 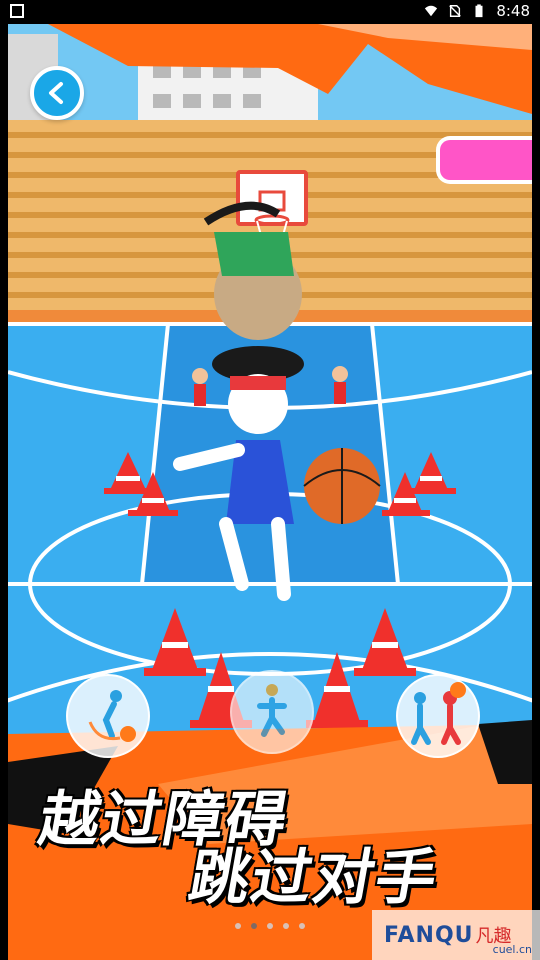 I want to click on dribble-button, so click(x=108, y=716).